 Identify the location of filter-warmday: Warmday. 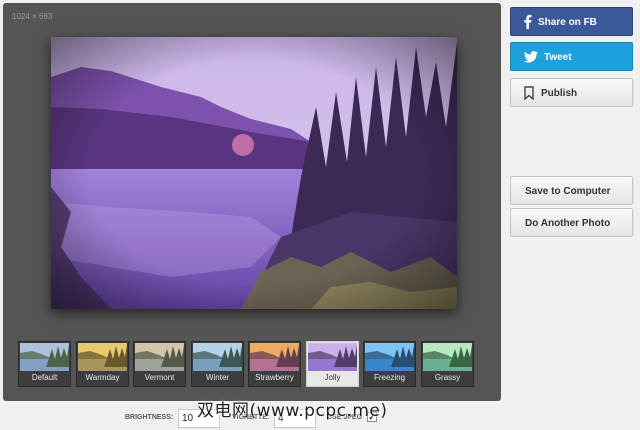
(102, 364).